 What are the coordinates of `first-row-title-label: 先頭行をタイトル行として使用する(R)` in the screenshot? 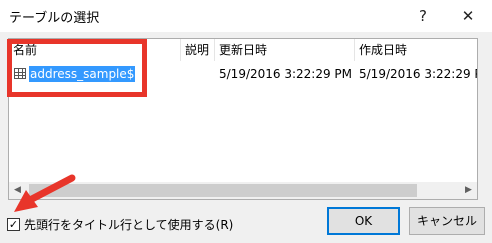 It's located at (128, 225).